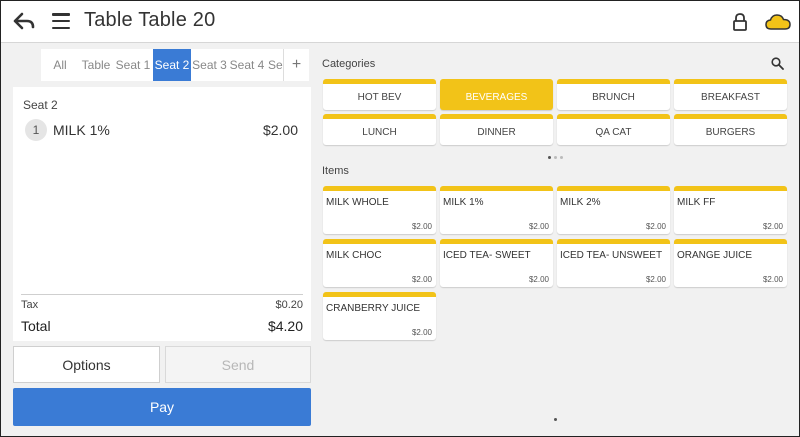 This screenshot has height=437, width=800. I want to click on total-value: $4.20, so click(285, 326).